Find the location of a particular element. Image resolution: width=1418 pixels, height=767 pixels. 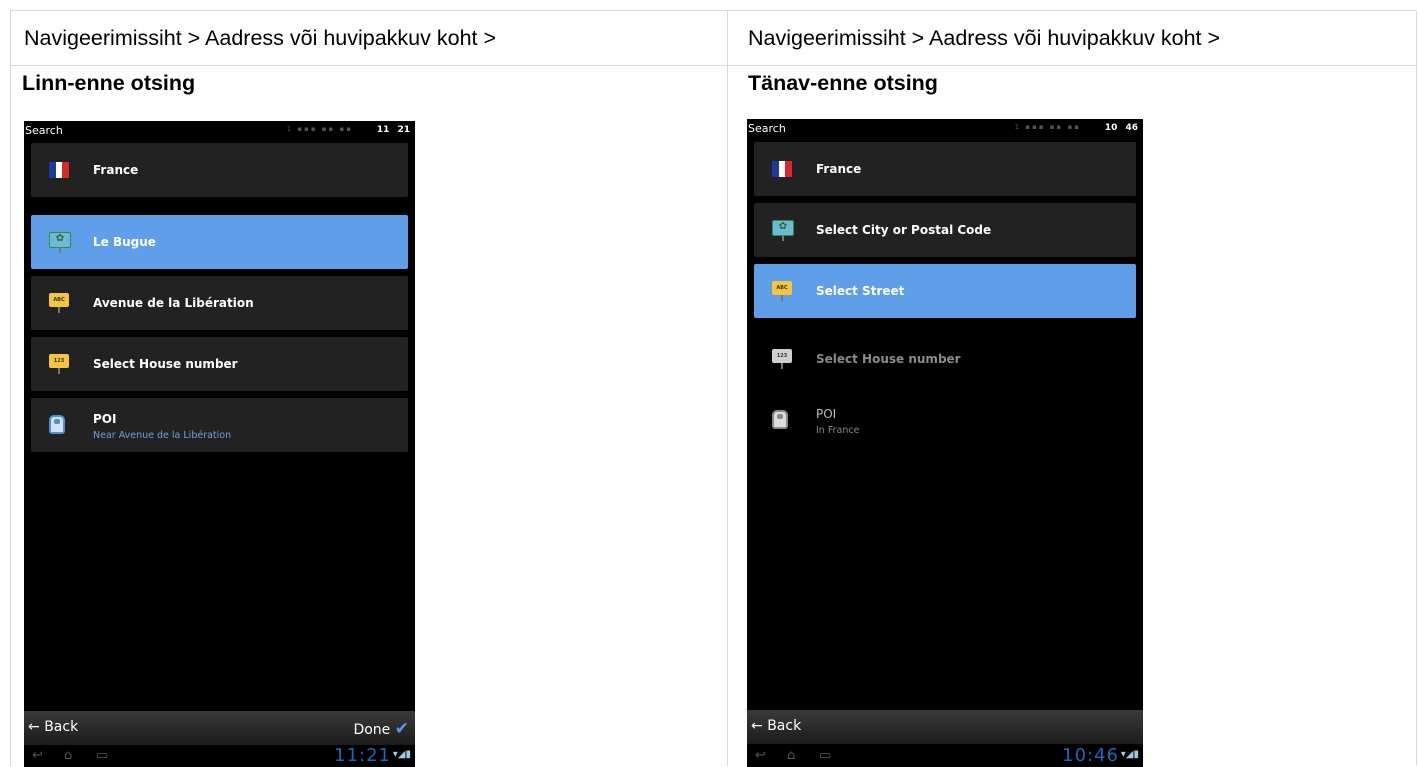

done-button: Done ✔ is located at coordinates (381, 729).